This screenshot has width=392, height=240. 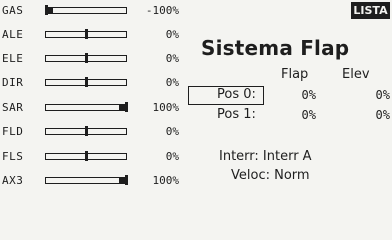 I want to click on channel-row-ele: ELE 0%, so click(x=92, y=59).